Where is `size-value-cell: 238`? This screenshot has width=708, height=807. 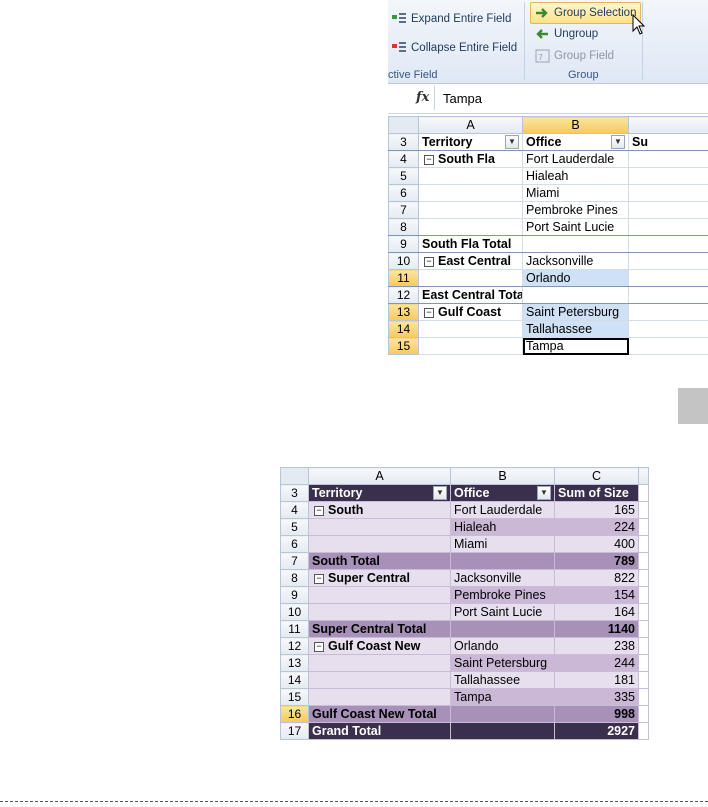
size-value-cell: 238 is located at coordinates (596, 646).